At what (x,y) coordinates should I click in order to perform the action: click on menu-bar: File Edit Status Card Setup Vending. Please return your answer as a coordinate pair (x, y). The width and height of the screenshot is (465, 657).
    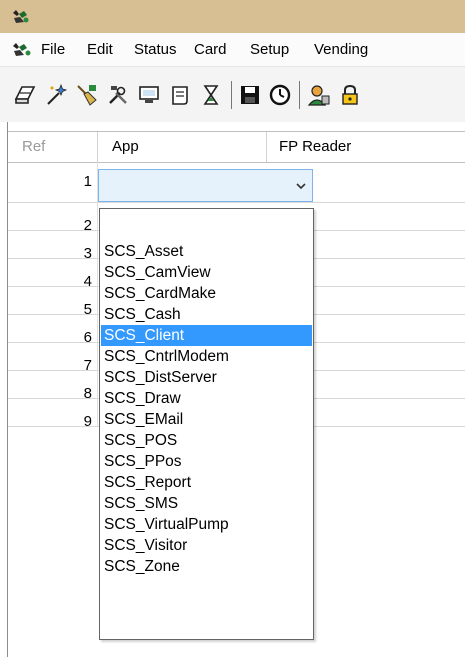
    Looking at the image, I should click on (232, 50).